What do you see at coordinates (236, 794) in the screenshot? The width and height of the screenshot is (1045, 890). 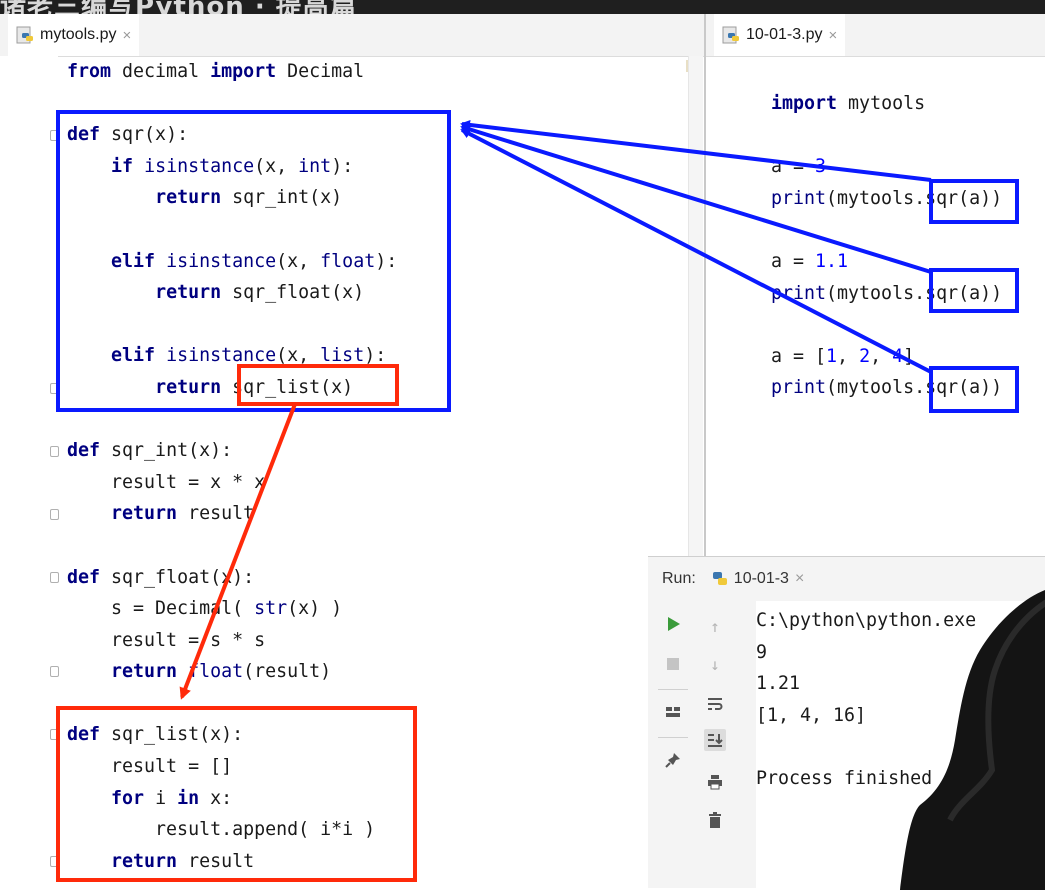 I see `sqr-list-function-highlight` at bounding box center [236, 794].